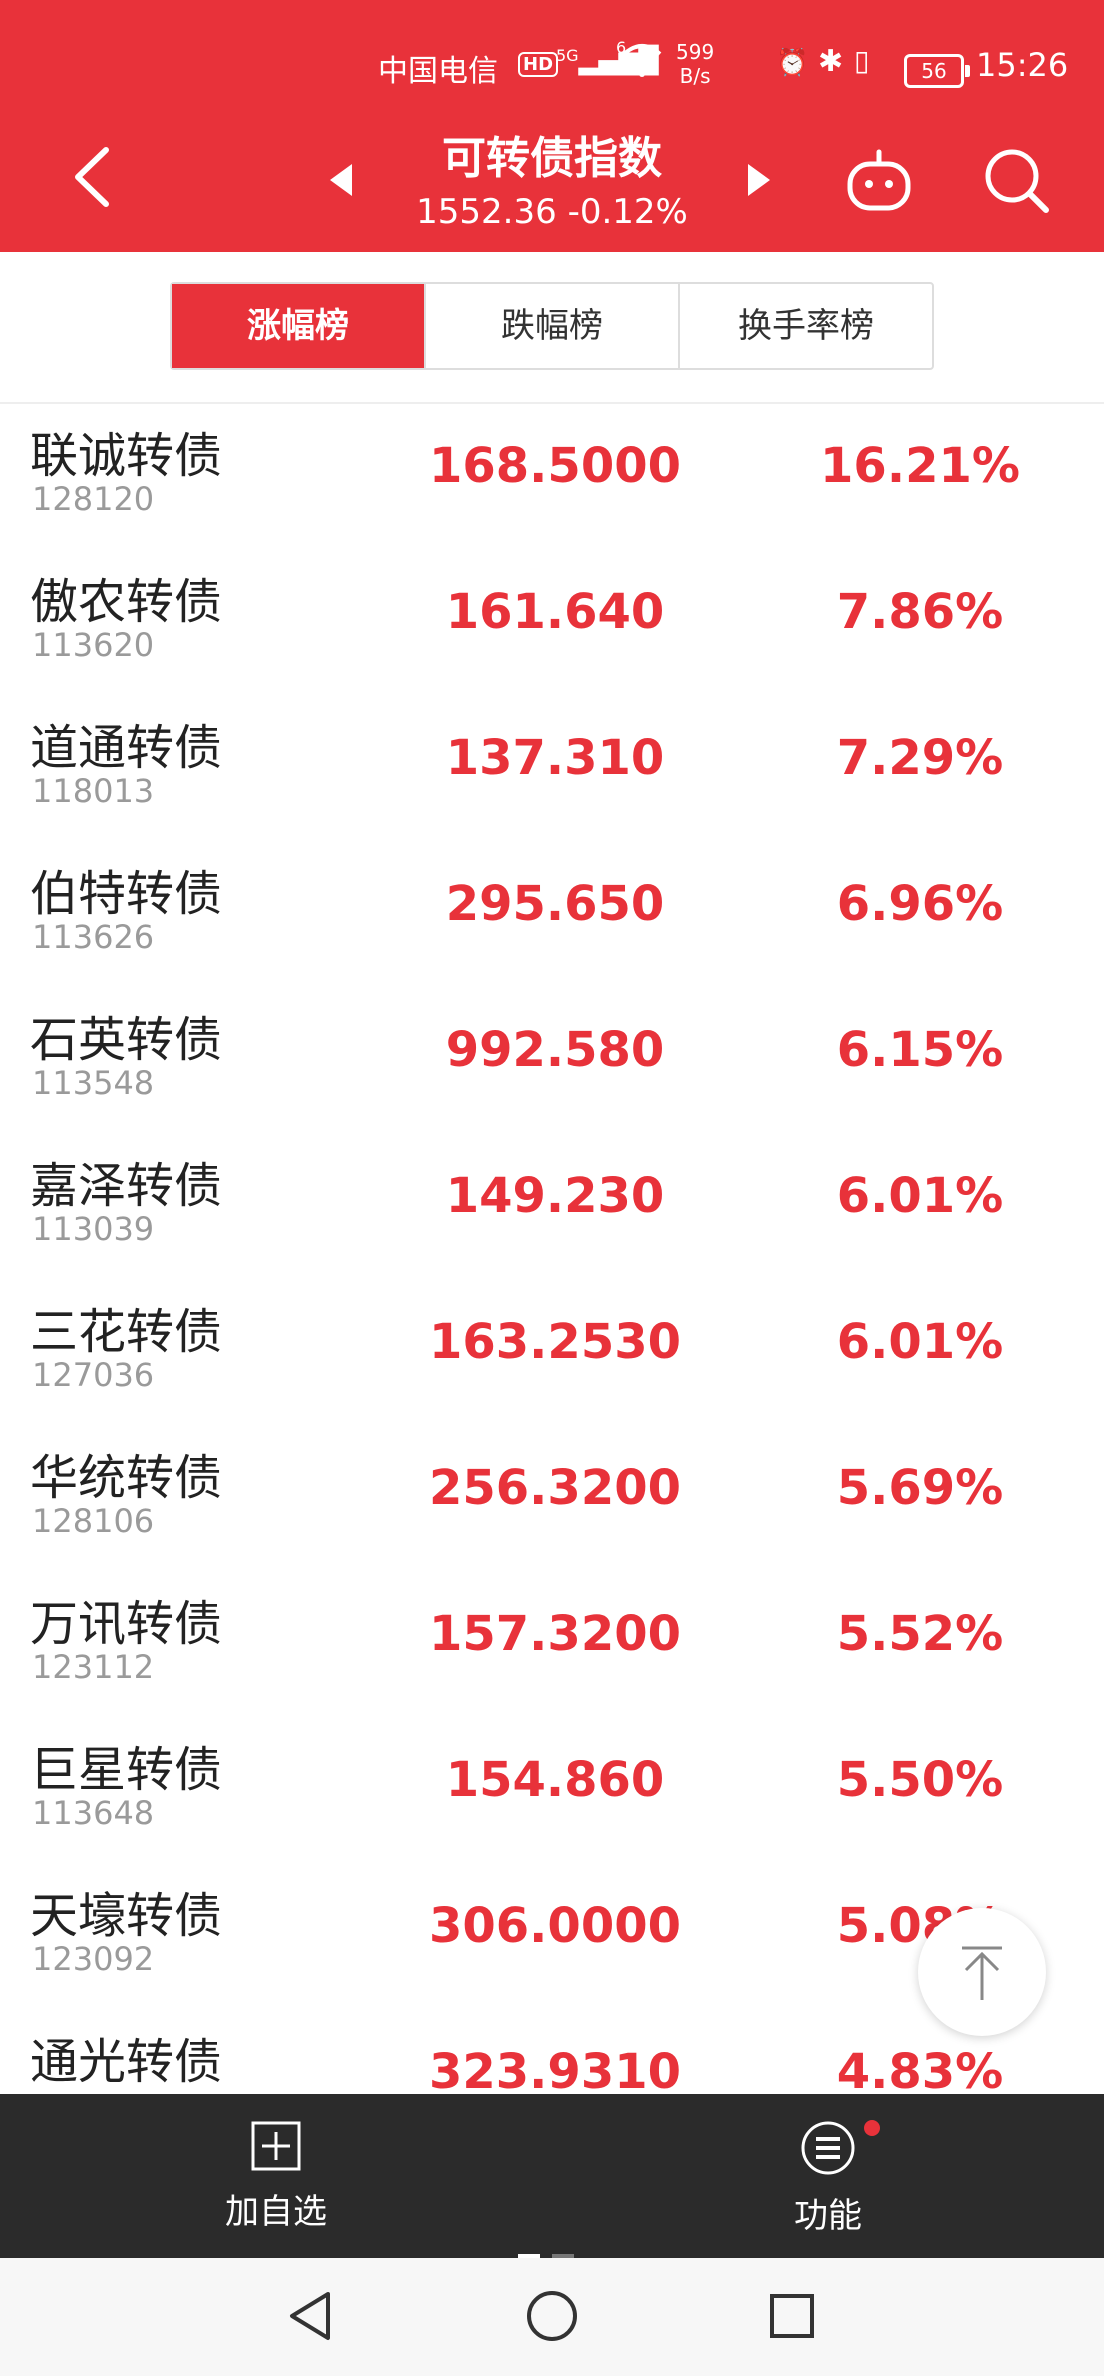 The height and width of the screenshot is (2376, 1104). Describe the element at coordinates (96, 177) in the screenshot. I see `back-icon` at that location.